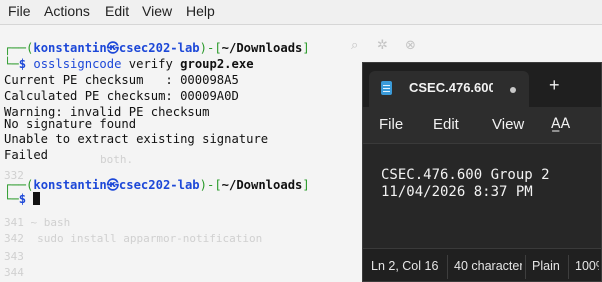 The image size is (602, 282). I want to click on terminal-menubar: File Actions Edit View Help, so click(301, 12).